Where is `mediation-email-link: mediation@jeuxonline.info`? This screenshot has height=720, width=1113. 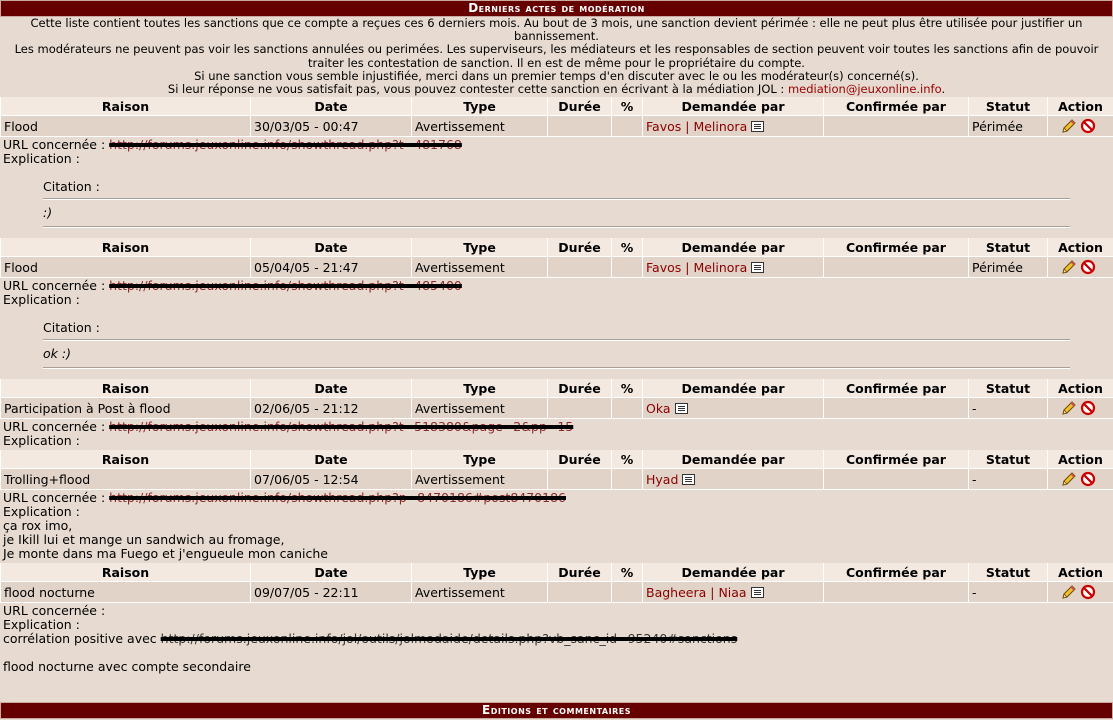 mediation-email-link: mediation@jeuxonline.info is located at coordinates (864, 89).